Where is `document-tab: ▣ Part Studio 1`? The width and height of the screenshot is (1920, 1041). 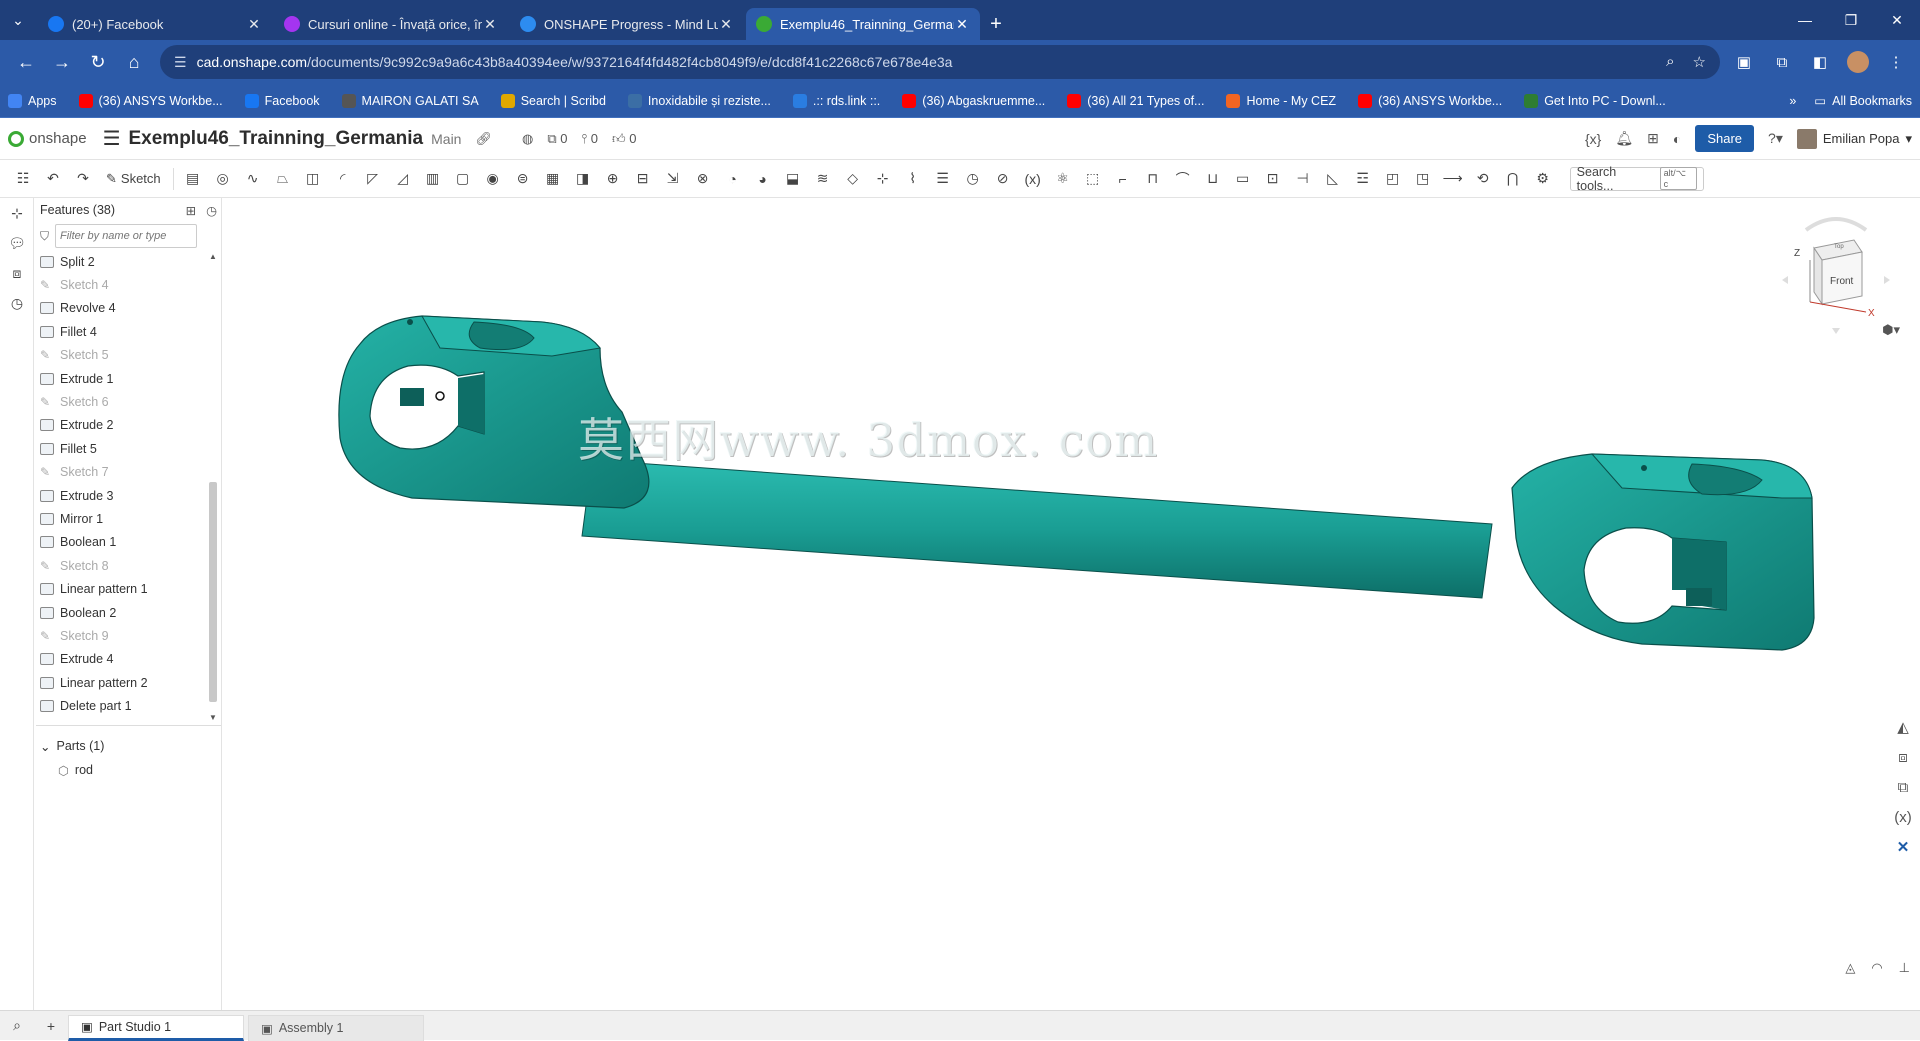 document-tab: ▣ Part Studio 1 is located at coordinates (156, 1027).